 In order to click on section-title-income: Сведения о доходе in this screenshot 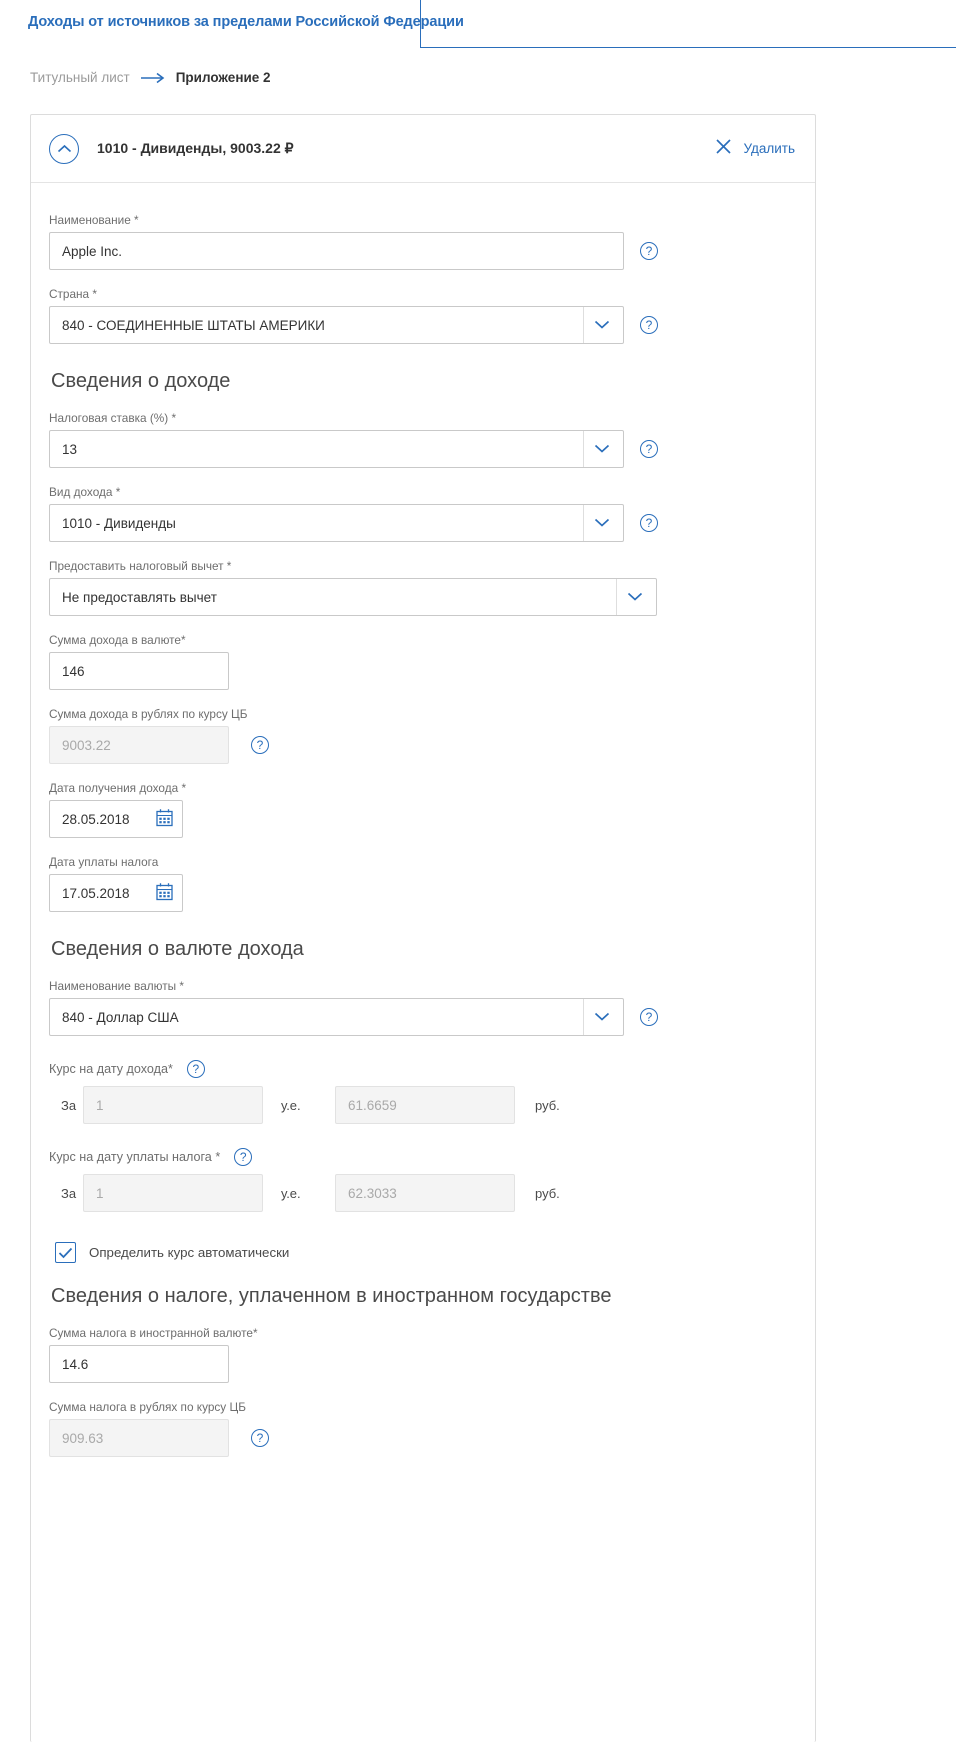, I will do `click(141, 381)`.